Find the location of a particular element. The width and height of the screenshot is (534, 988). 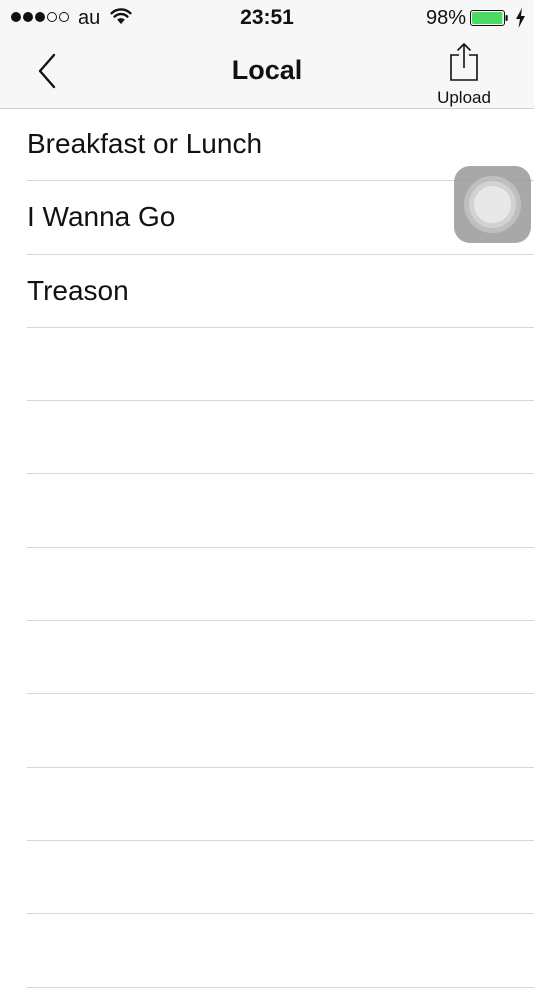

list-item-label: I Wanna Go is located at coordinates (101, 217).